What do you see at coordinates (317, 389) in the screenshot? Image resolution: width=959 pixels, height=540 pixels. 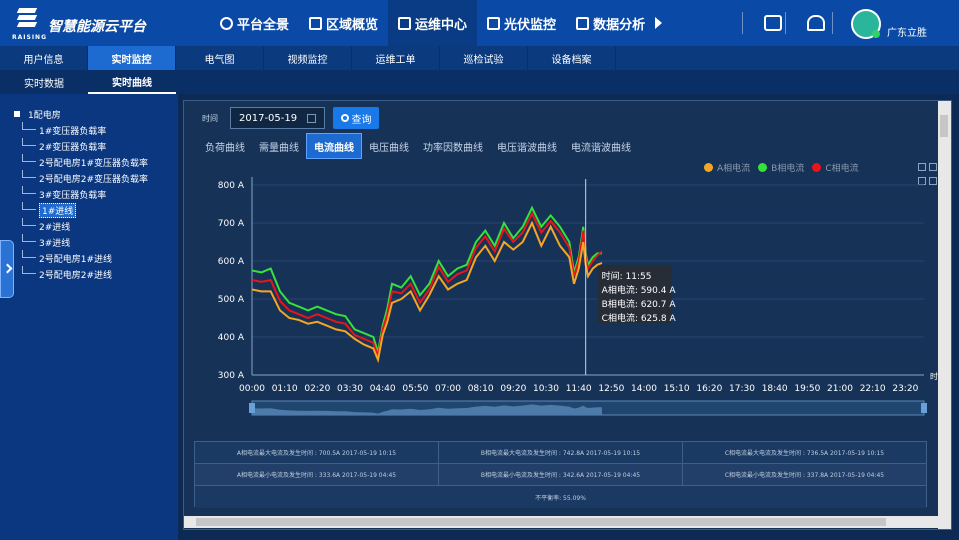 I see `x-tick-label: 02:20` at bounding box center [317, 389].